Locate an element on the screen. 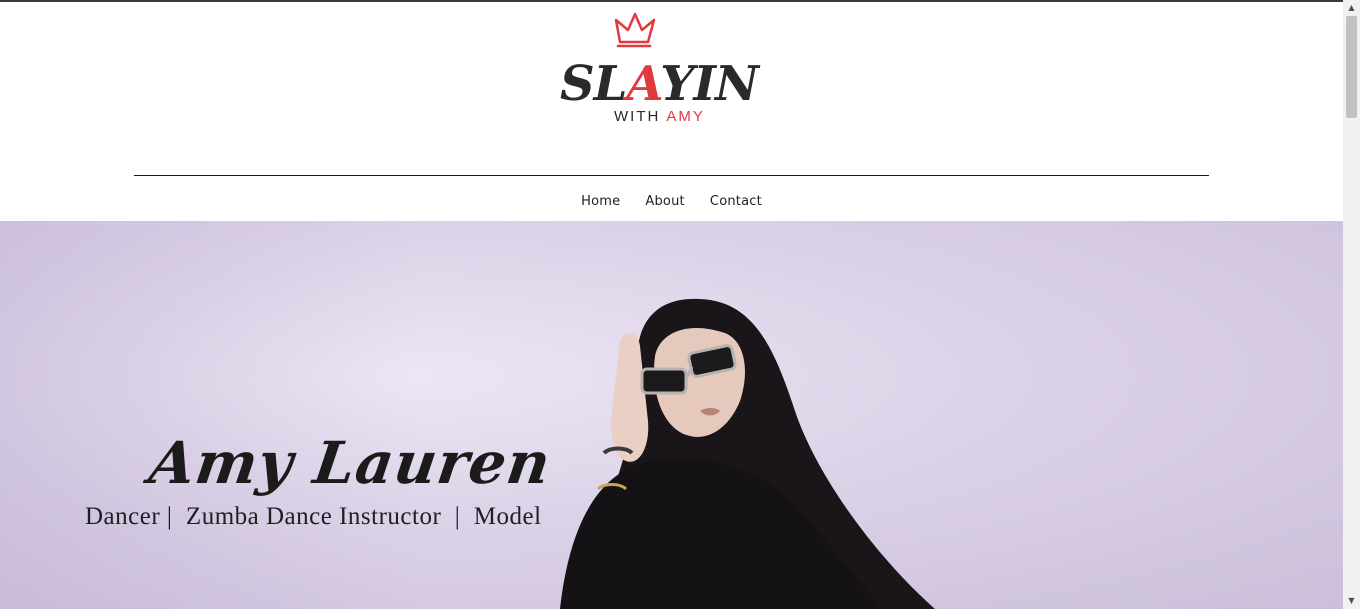 The height and width of the screenshot is (609, 1360). logo-graphic: SLAYIN WITH AMY is located at coordinates (661, 68).